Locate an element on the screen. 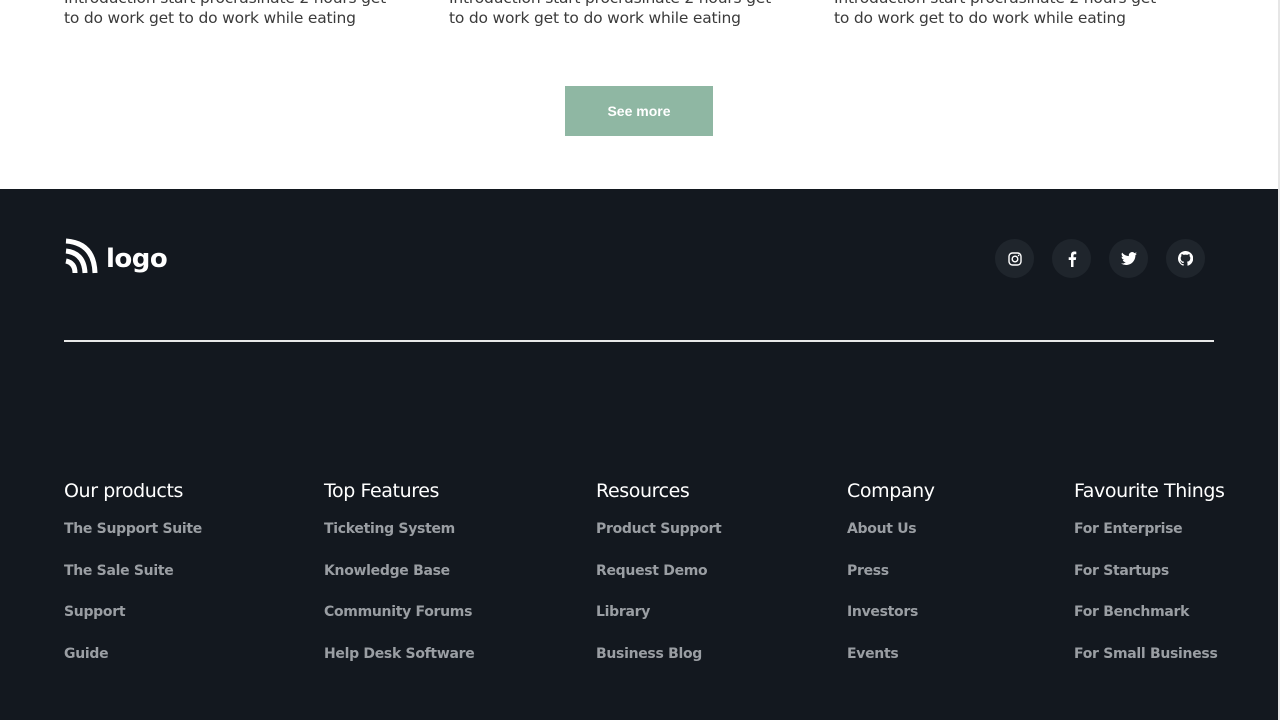  footer-logo: logo is located at coordinates (116, 258).